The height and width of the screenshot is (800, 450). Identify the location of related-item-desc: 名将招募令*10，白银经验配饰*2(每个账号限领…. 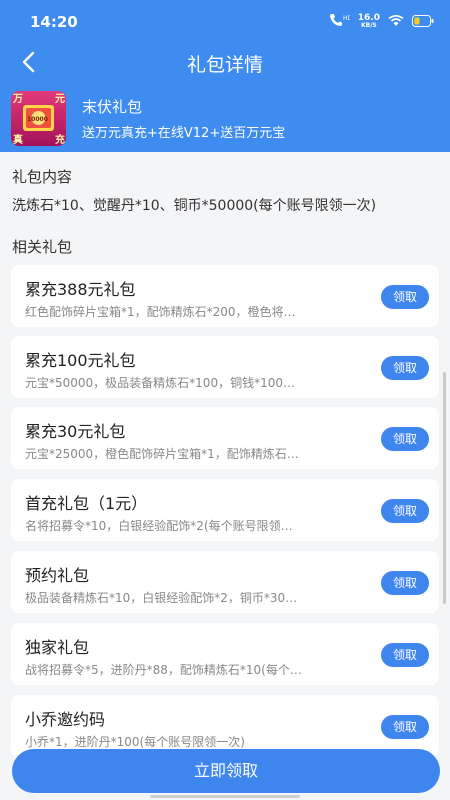
(159, 526).